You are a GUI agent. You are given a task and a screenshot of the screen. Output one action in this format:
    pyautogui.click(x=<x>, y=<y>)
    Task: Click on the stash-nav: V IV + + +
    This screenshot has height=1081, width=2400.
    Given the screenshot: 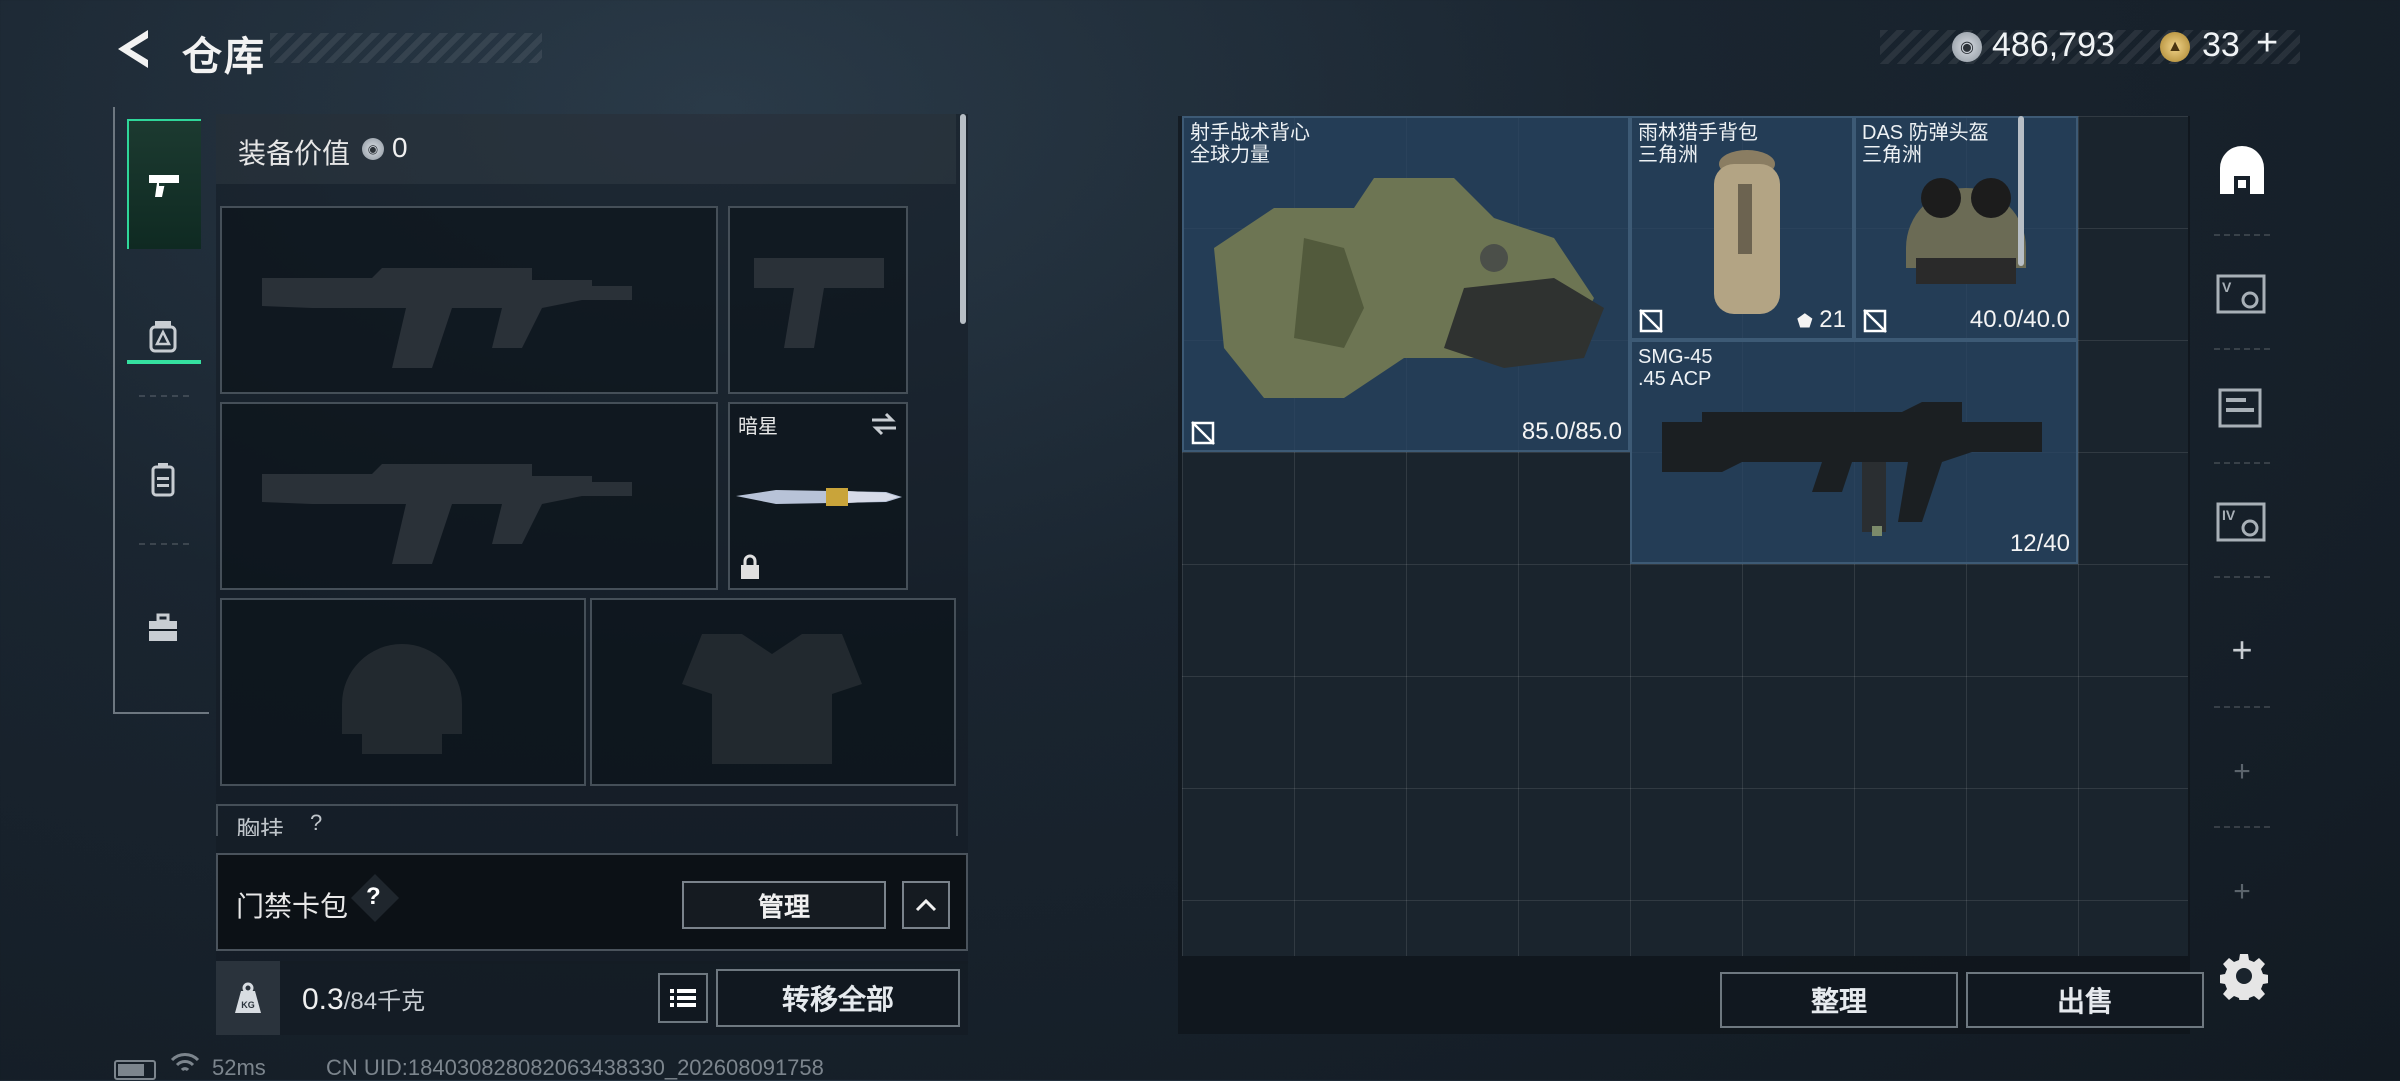 What is the action you would take?
    pyautogui.click(x=2242, y=536)
    